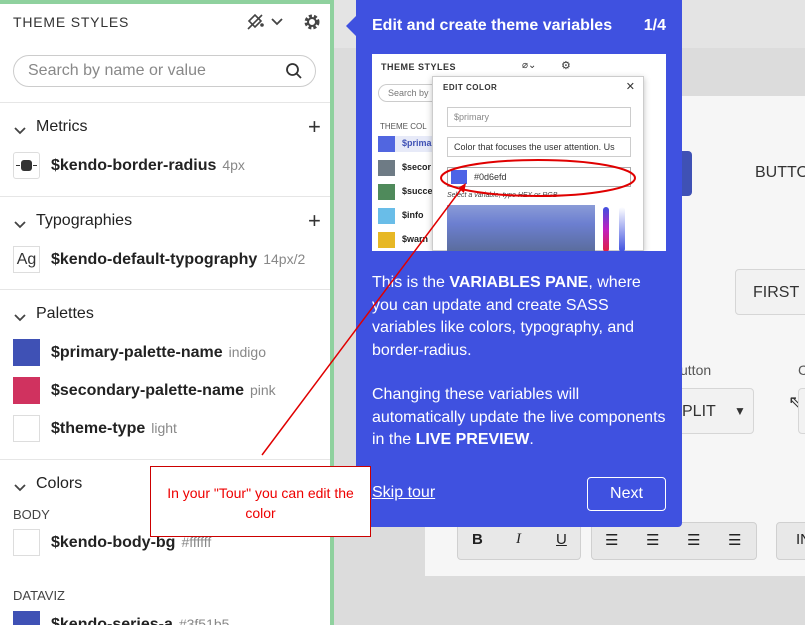 This screenshot has height=625, width=805. I want to click on align-left-icon: ☰, so click(611, 540).